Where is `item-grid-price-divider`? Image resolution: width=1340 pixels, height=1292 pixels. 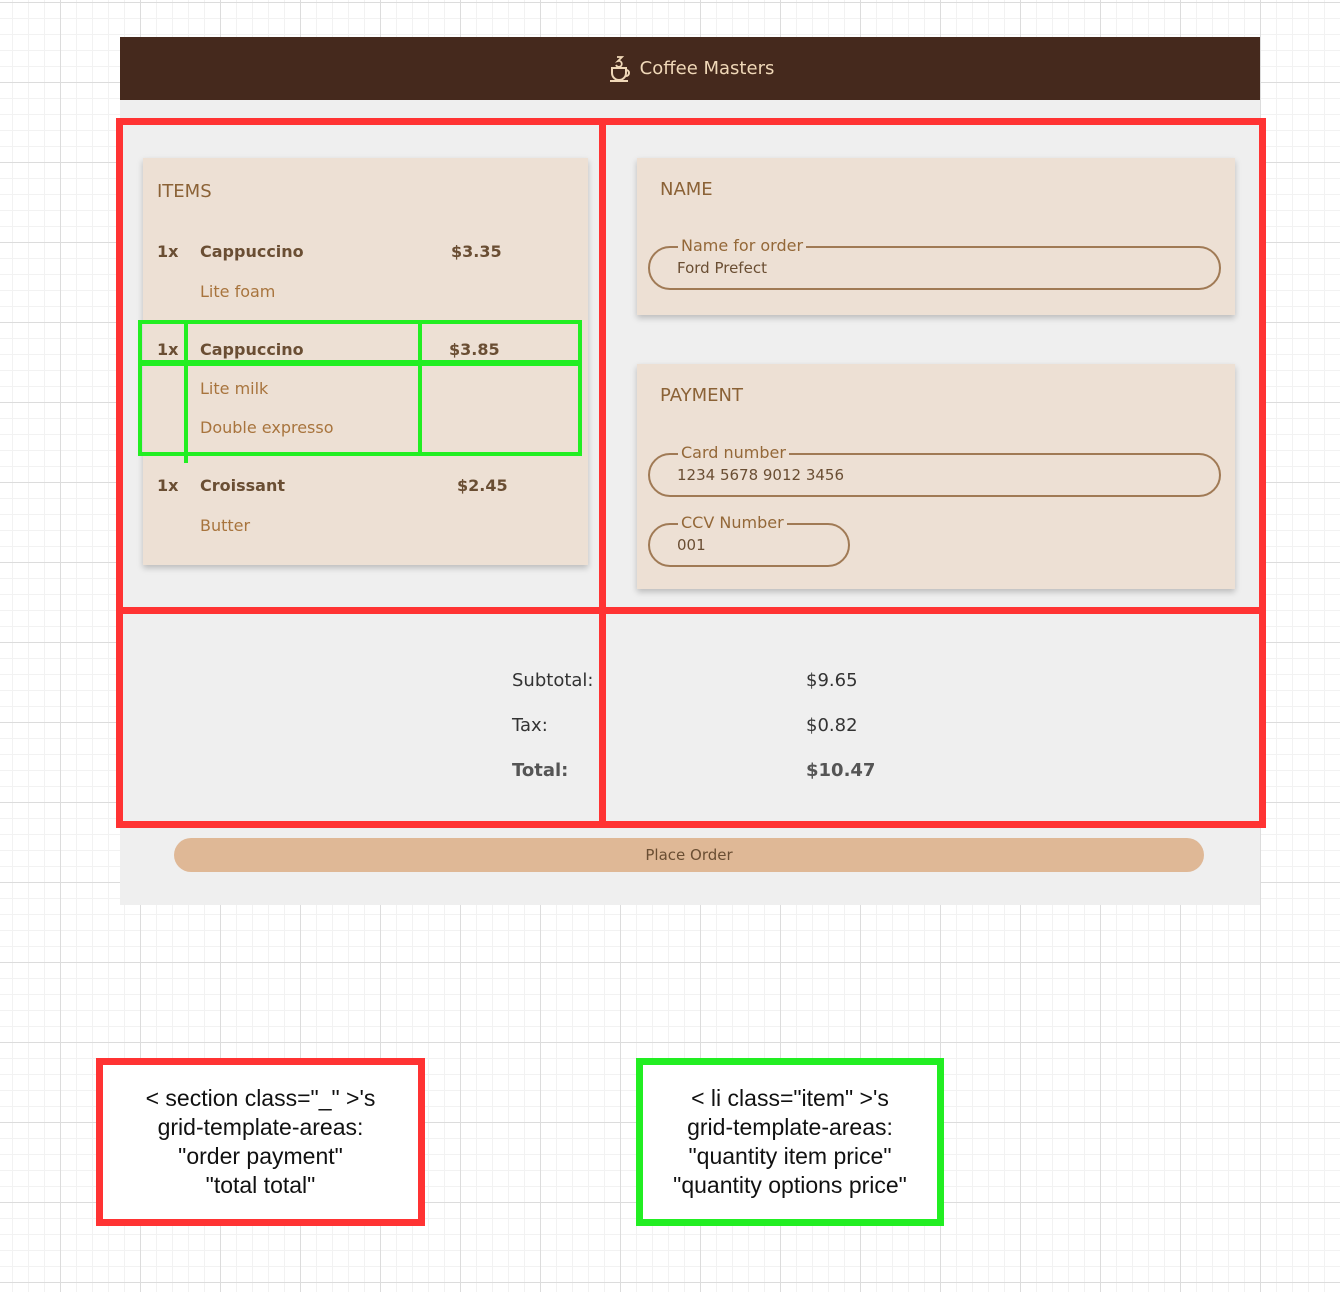
item-grid-price-divider is located at coordinates (420, 388).